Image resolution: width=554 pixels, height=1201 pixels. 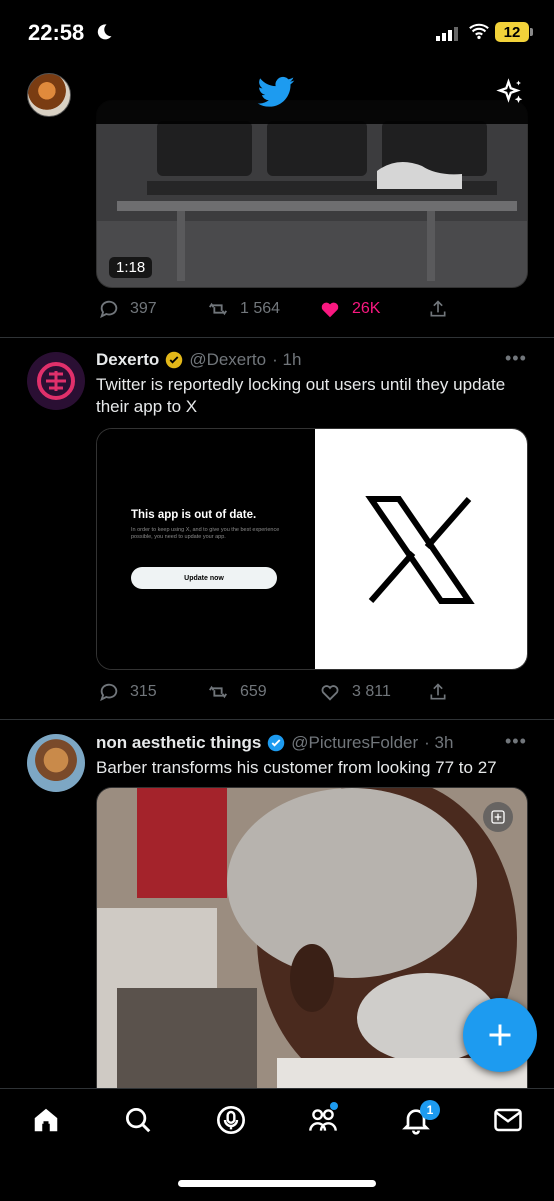 I want to click on retweet-count: 1 564, so click(x=260, y=308).